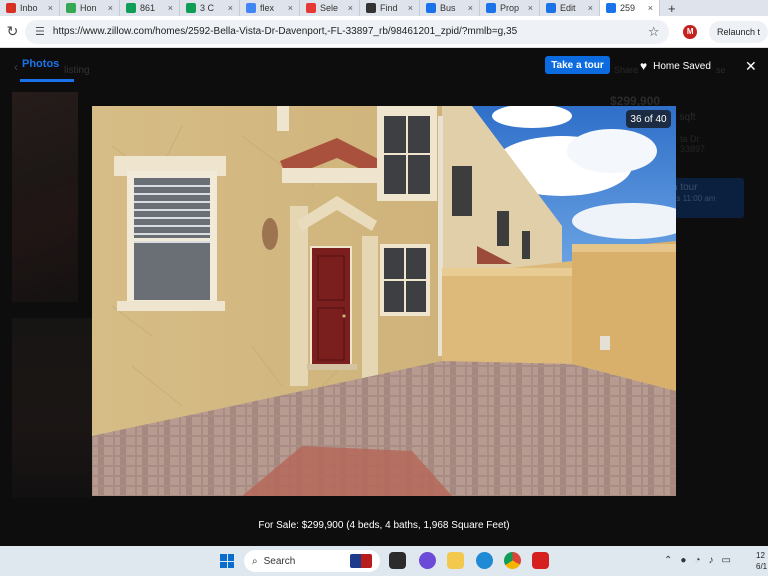  I want to click on tab-label: Bus, so click(448, 8).